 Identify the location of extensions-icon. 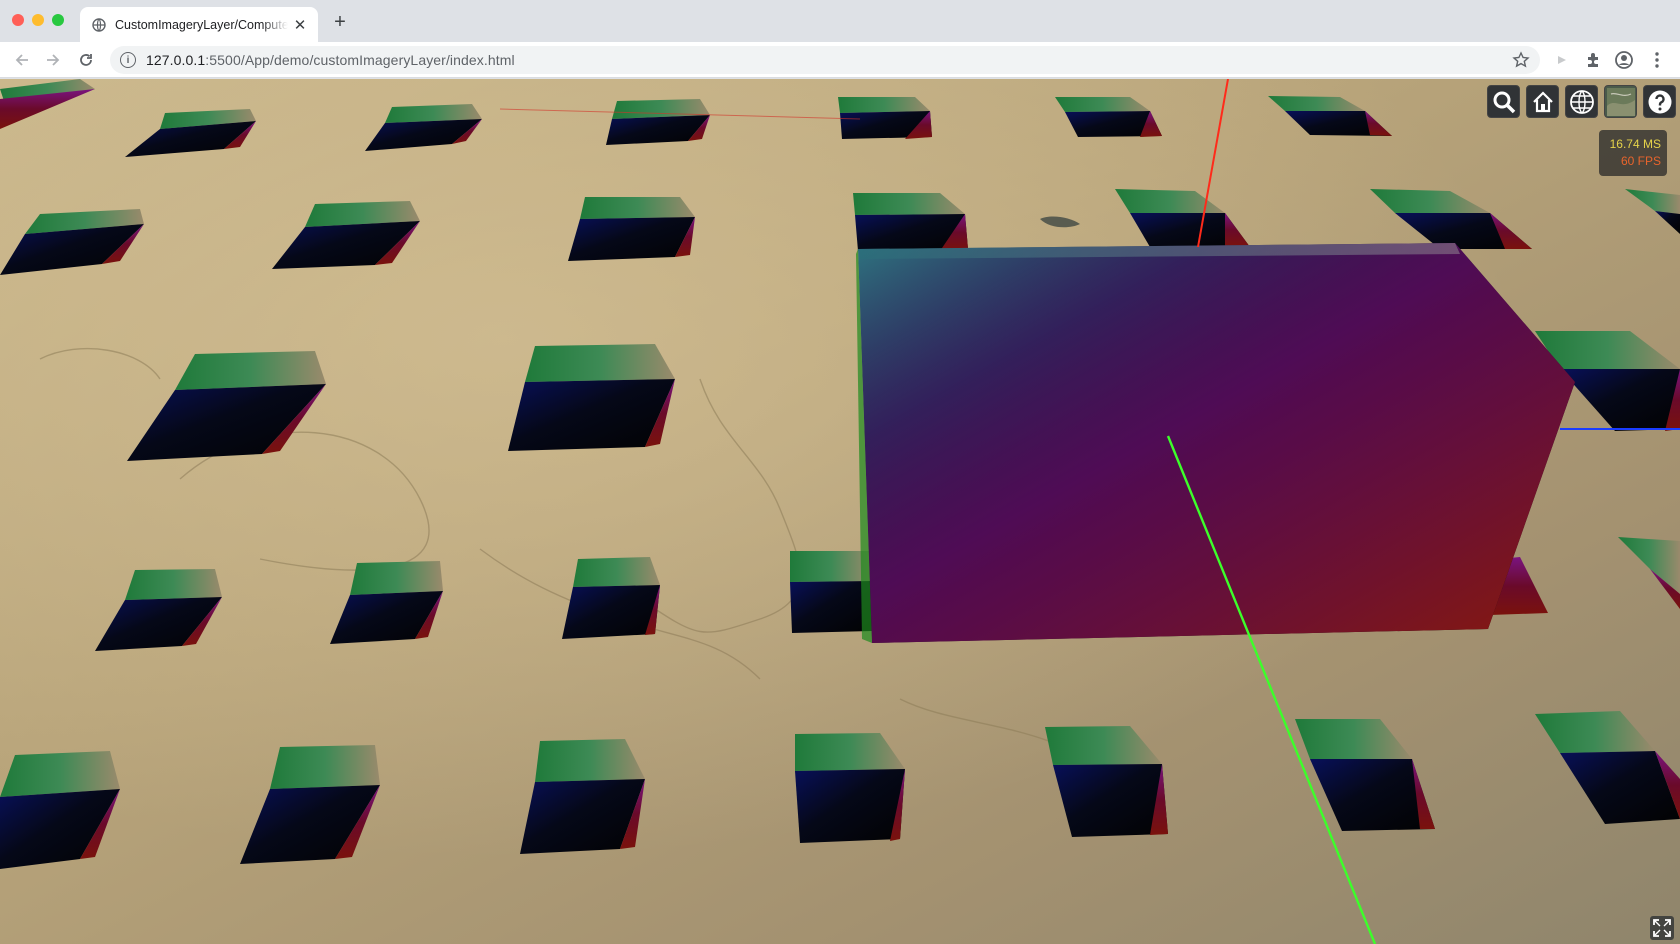
(1593, 60).